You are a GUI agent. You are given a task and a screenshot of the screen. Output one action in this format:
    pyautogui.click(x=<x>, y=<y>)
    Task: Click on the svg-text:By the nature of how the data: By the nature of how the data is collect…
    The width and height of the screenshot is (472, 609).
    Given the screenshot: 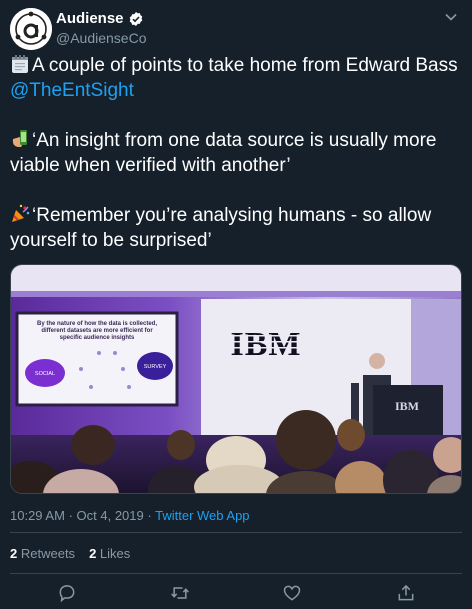 What is the action you would take?
    pyautogui.click(x=97, y=324)
    